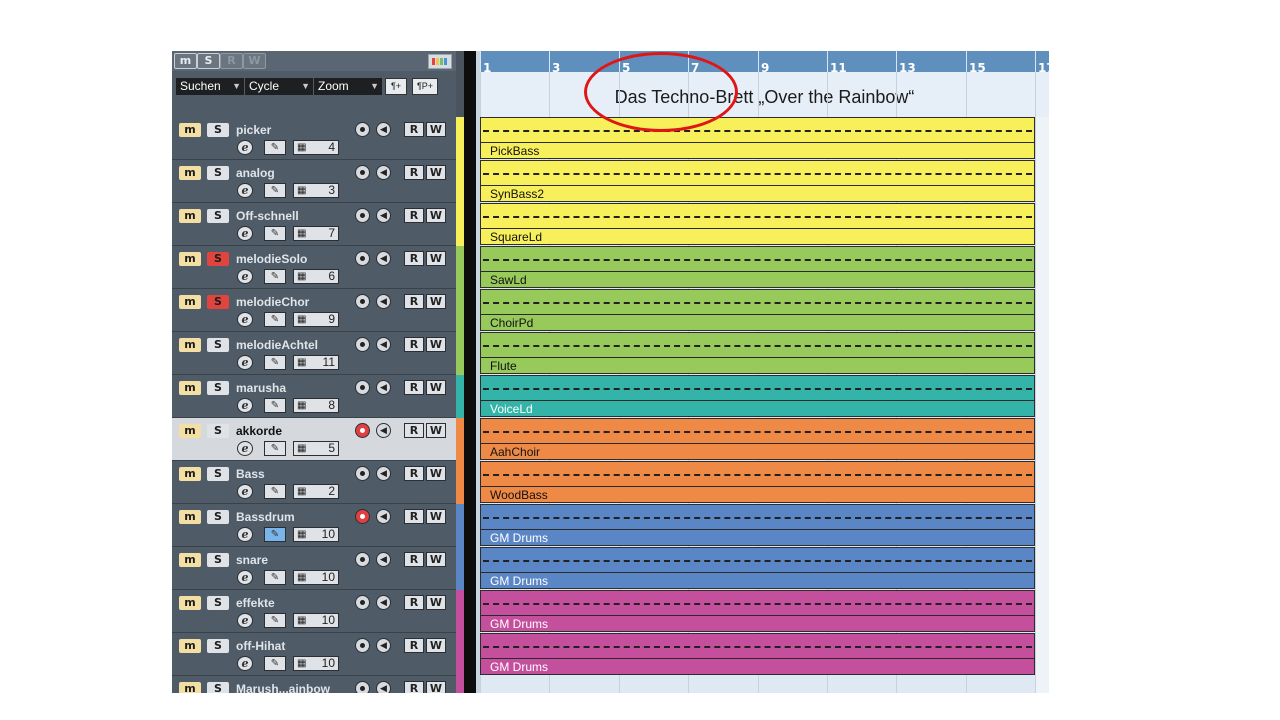 The image size is (1280, 720). I want to click on track-name: off-Hihat, so click(260, 646).